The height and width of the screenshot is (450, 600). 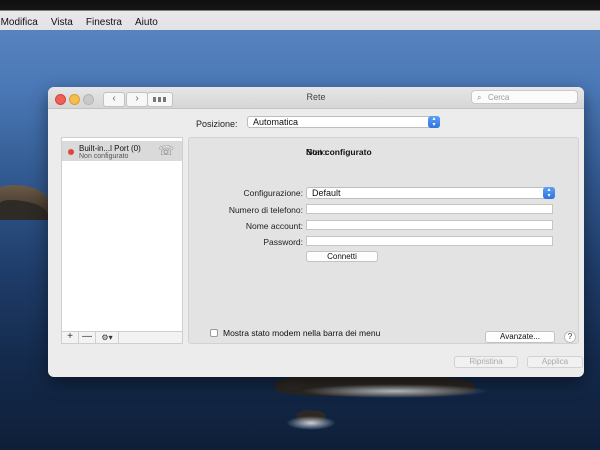 What do you see at coordinates (429, 241) in the screenshot?
I see `password-field` at bounding box center [429, 241].